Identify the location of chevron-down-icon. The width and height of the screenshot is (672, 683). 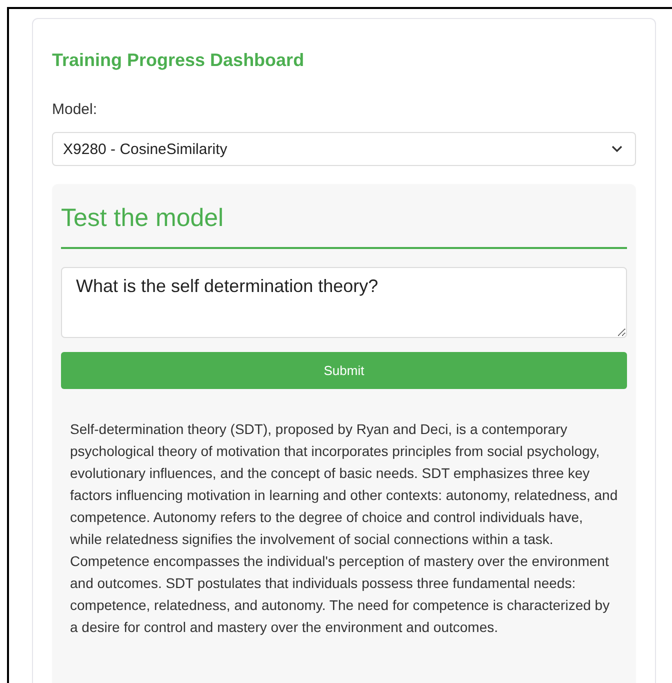
(617, 149).